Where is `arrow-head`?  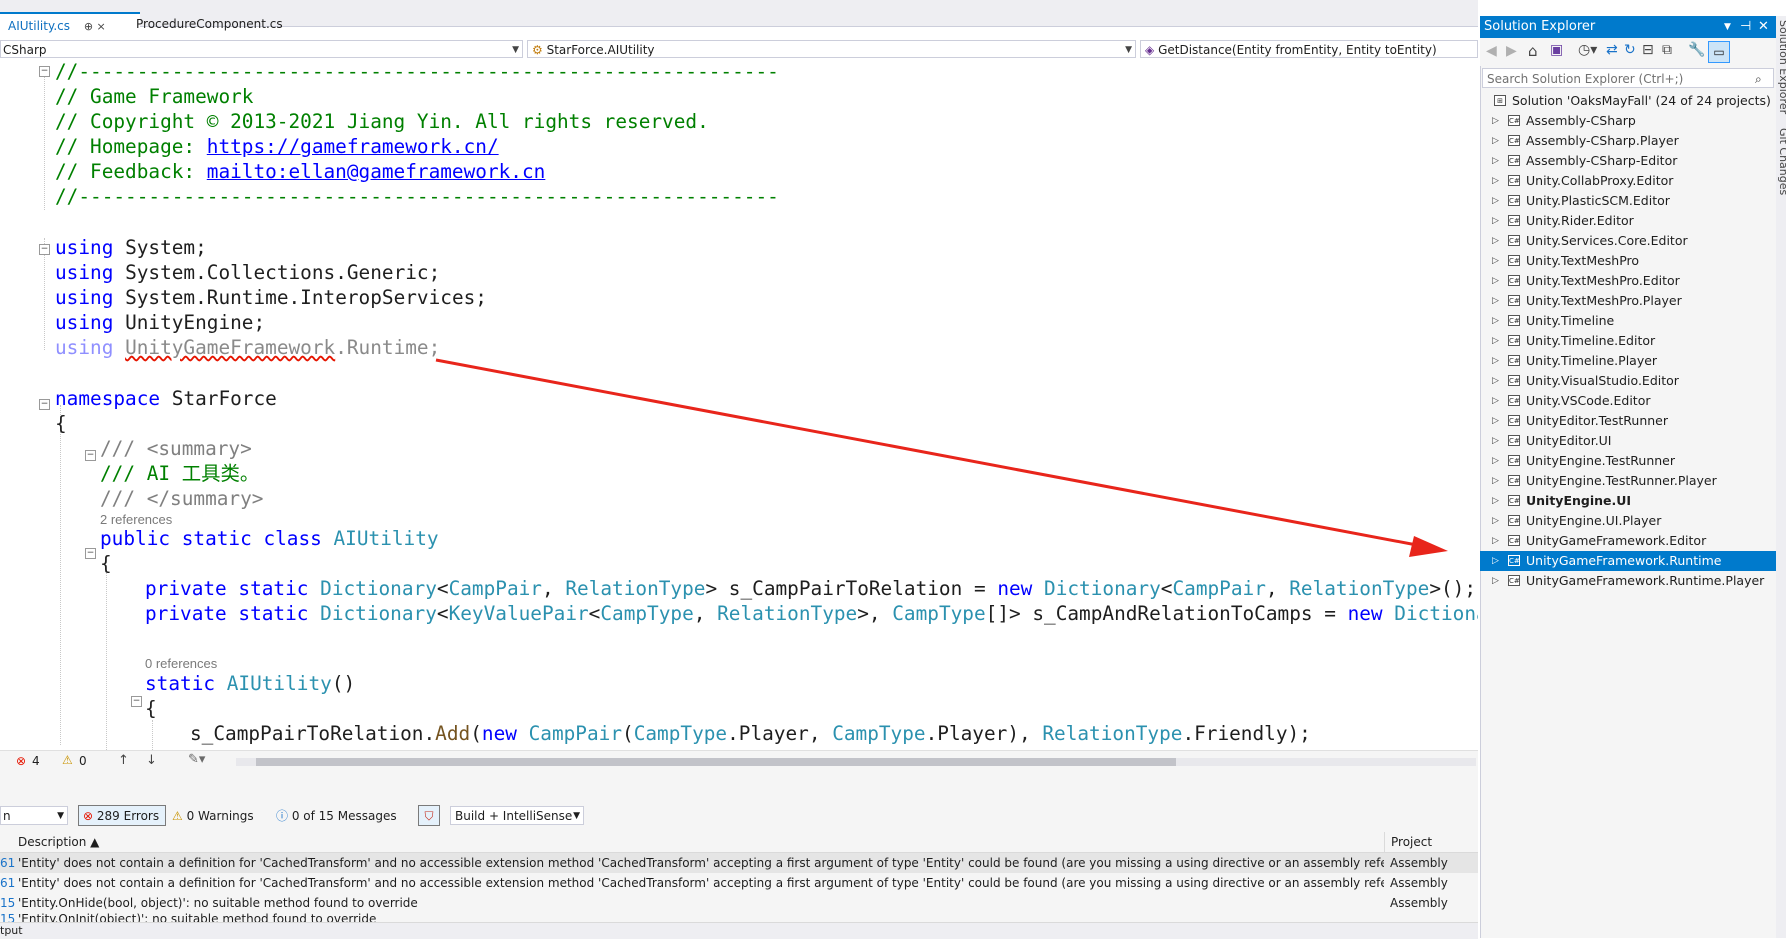
arrow-head is located at coordinates (1428, 546).